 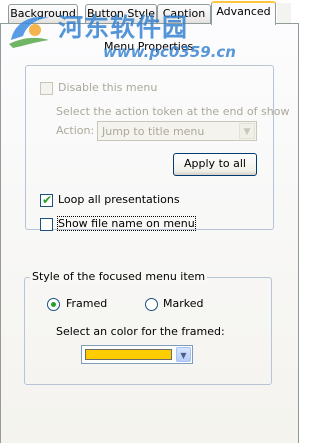 I want to click on watermark-logo, so click(x=29, y=32).